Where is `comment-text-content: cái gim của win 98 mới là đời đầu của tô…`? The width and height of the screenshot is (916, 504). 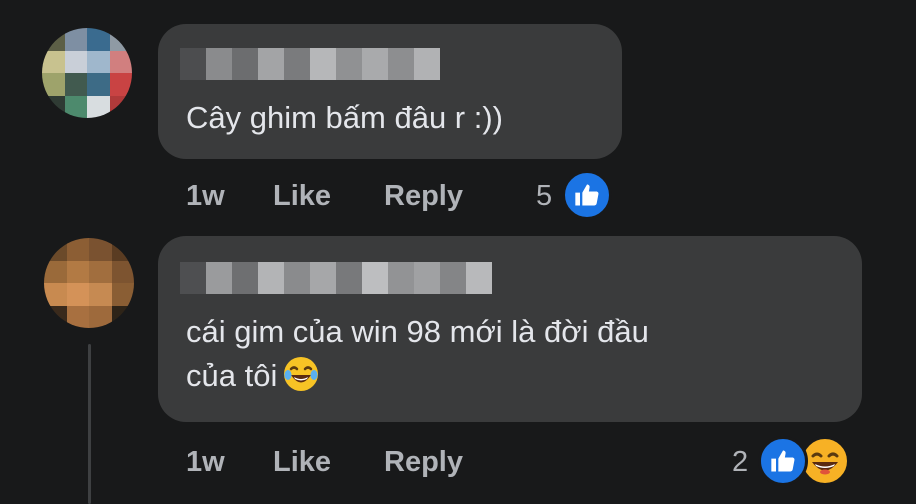 comment-text-content: cái gim của win 98 mới là đời đầu của tô… is located at coordinates (417, 353).